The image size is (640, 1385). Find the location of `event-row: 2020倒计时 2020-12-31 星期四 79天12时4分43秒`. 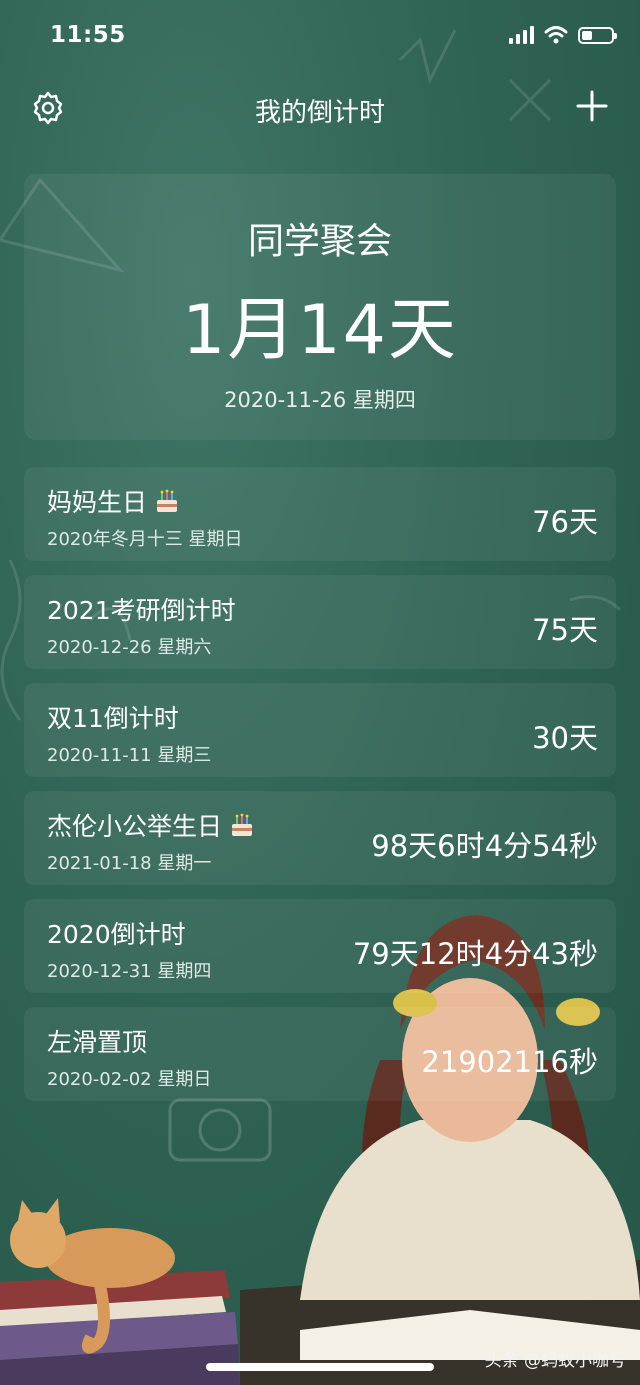

event-row: 2020倒计时 2020-12-31 星期四 79天12时4分43秒 is located at coordinates (320, 946).